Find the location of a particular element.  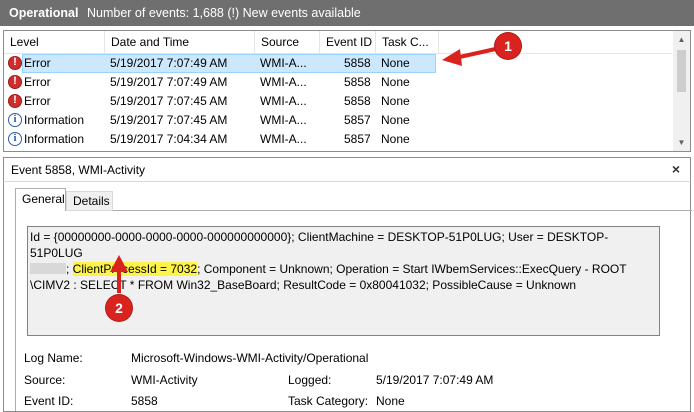

annotation-badge-1: 1 is located at coordinates (508, 46).